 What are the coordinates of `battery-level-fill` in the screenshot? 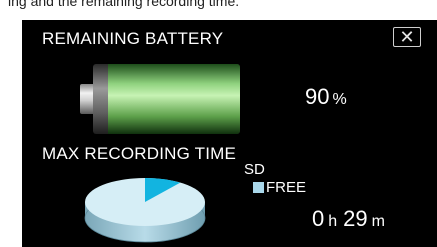 It's located at (173, 99).